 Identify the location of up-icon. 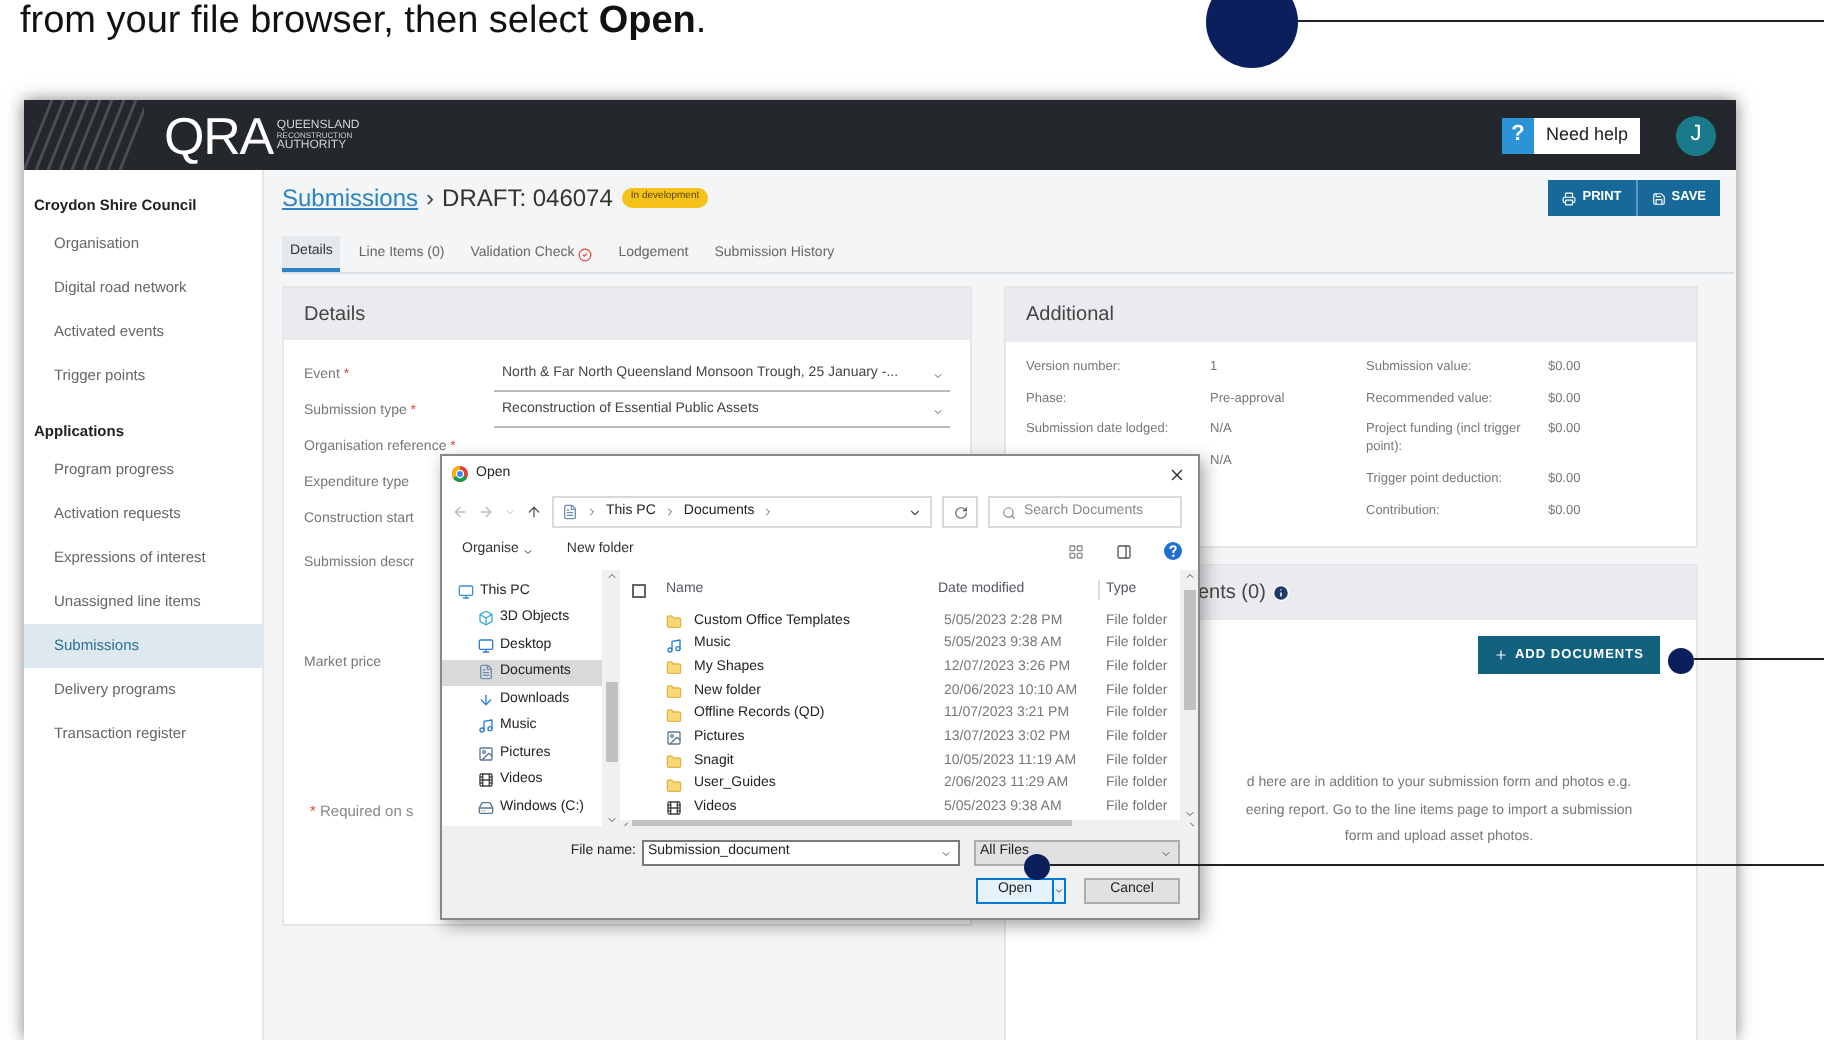
(534, 512).